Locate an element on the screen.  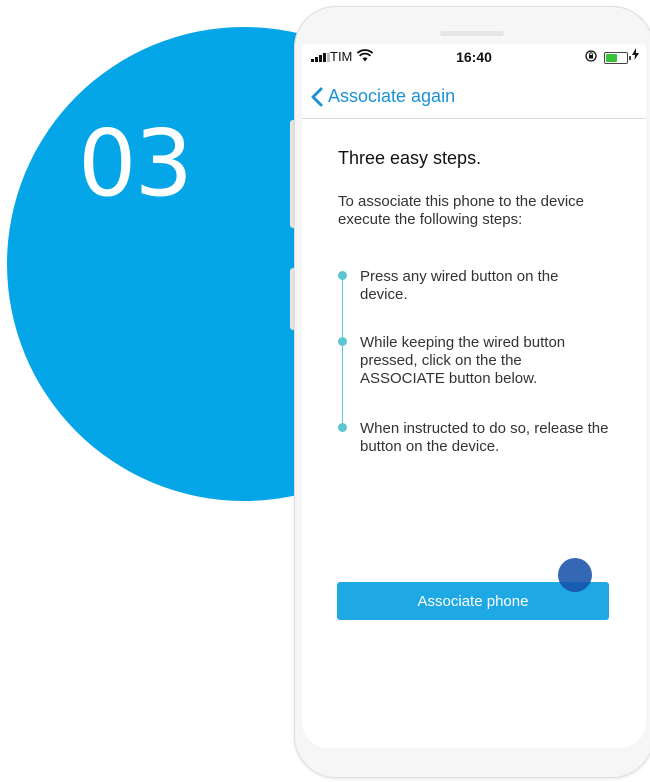
phone-speaker is located at coordinates (472, 33).